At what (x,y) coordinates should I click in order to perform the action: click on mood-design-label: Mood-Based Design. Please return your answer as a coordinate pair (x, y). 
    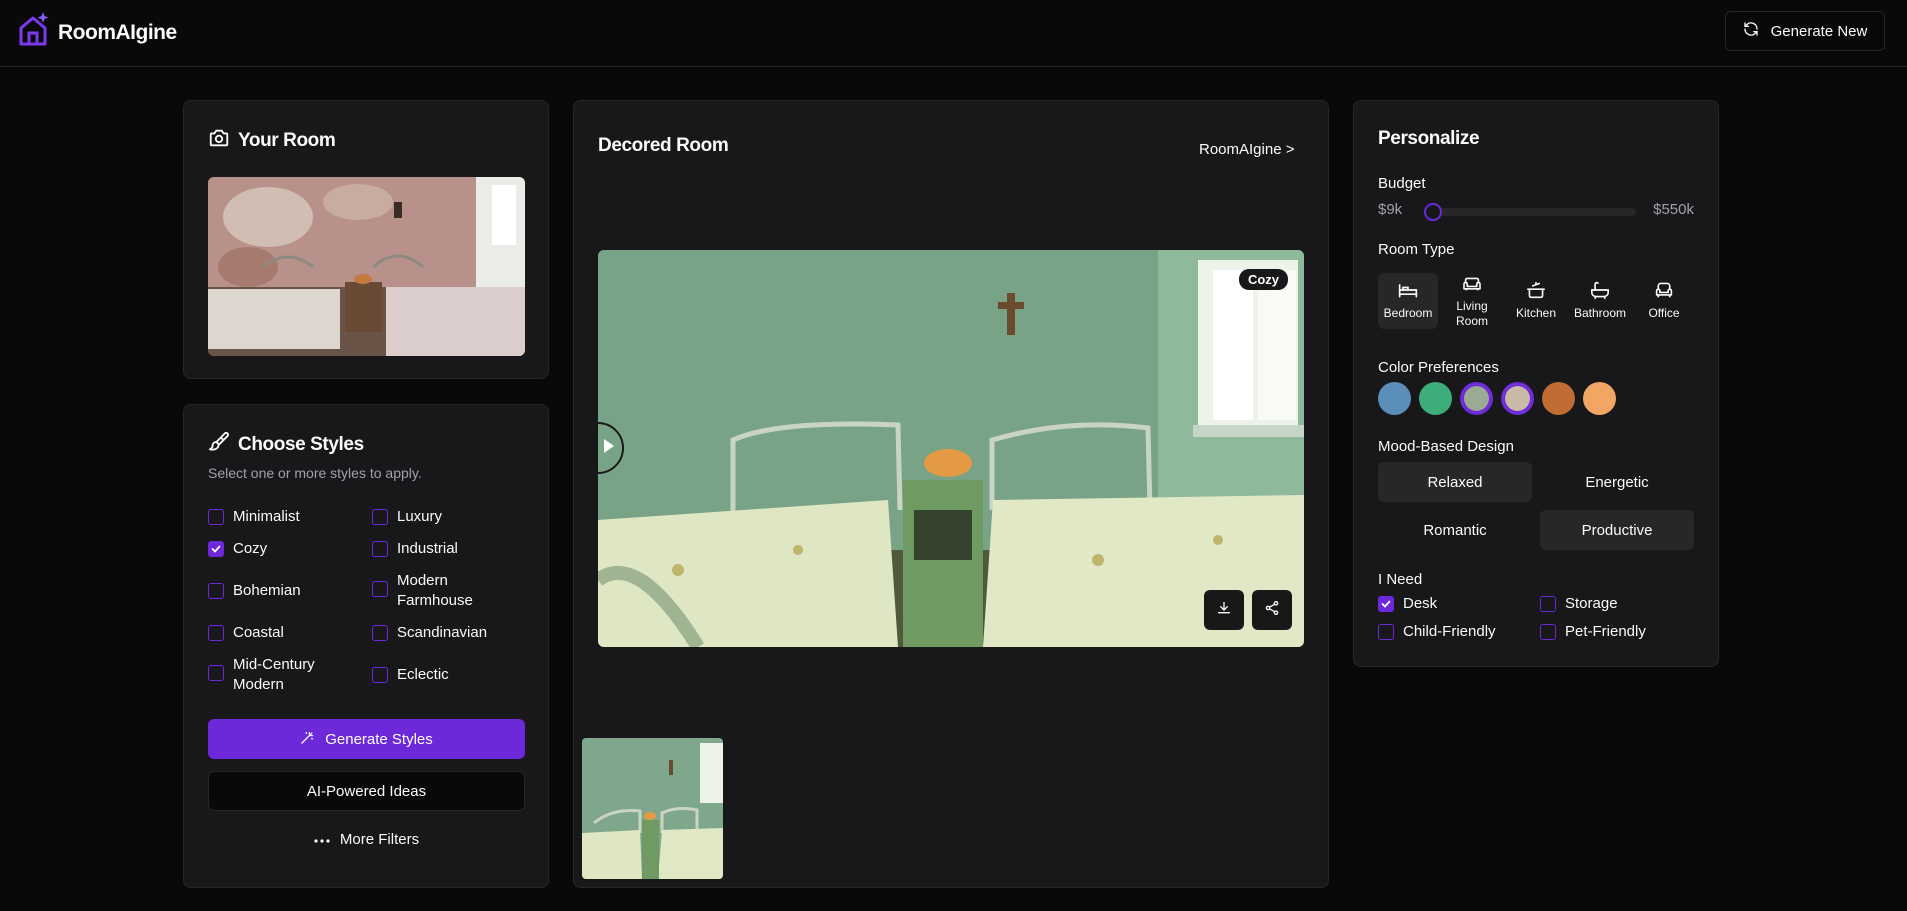
    Looking at the image, I should click on (1446, 446).